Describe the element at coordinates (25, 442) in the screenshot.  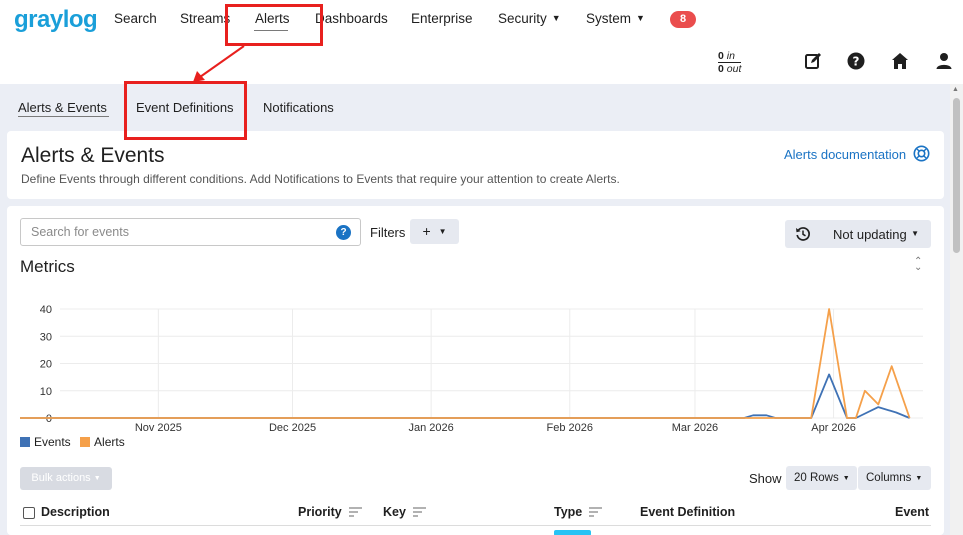
I see `legend-swatch-events` at that location.